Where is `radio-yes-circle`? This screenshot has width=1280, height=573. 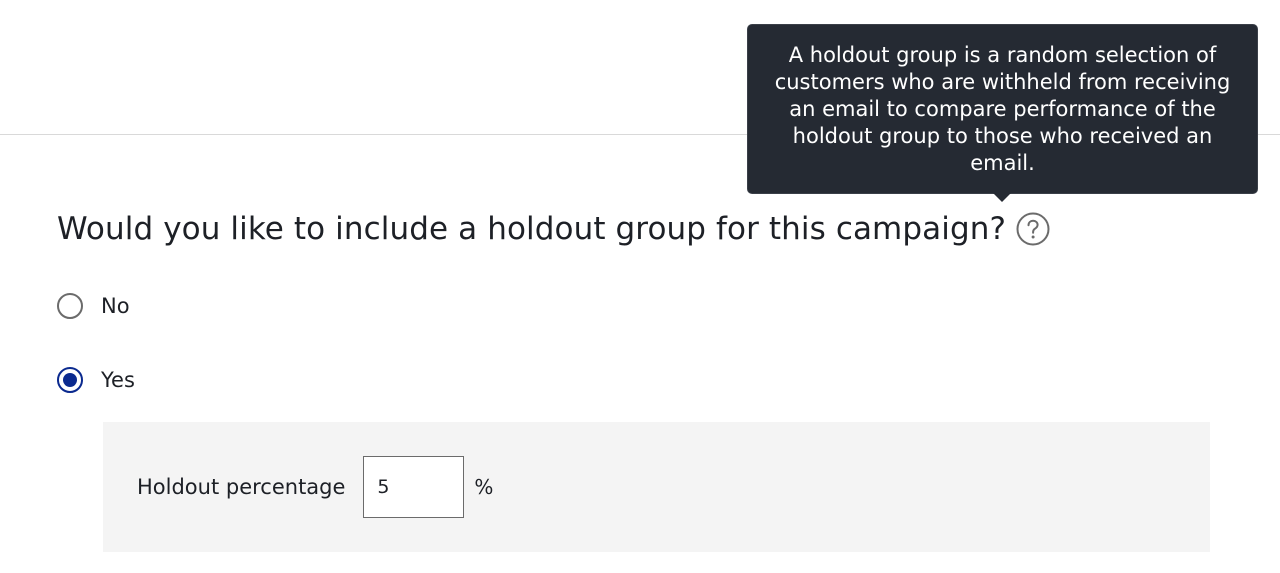 radio-yes-circle is located at coordinates (70, 380).